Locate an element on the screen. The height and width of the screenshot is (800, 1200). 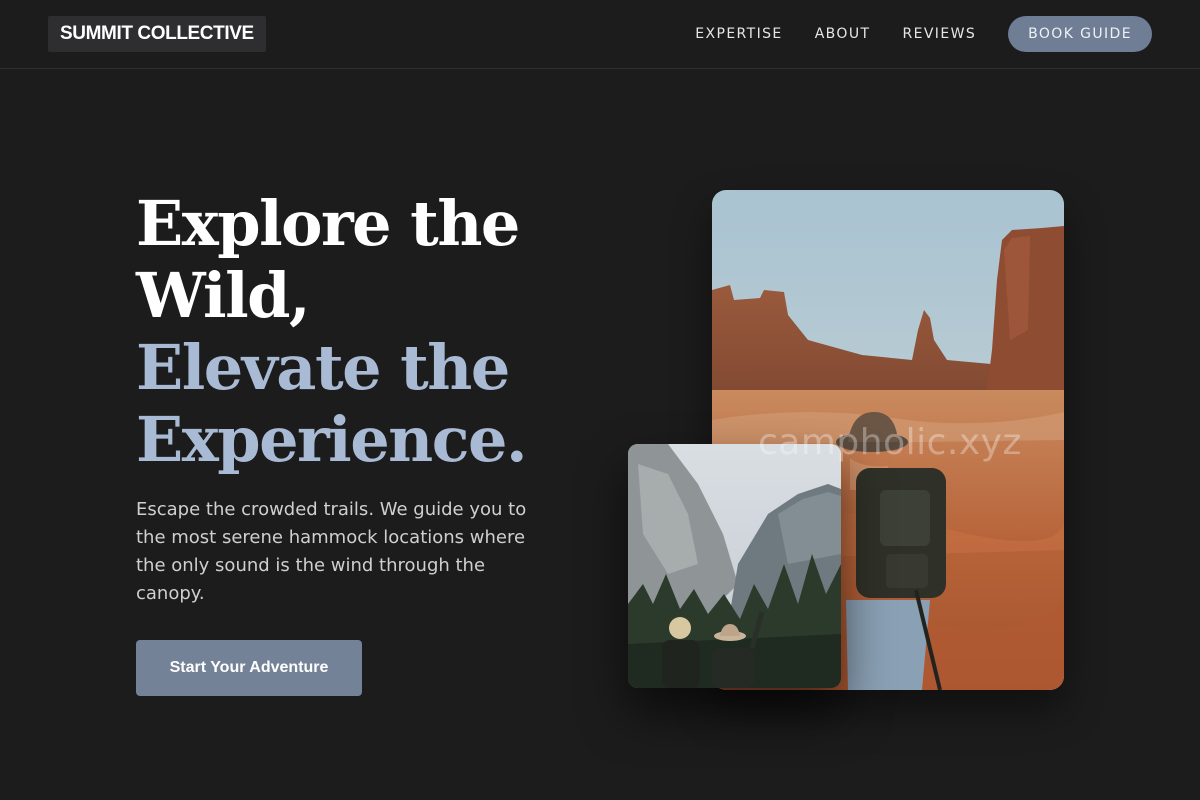
nav-link-reviews: REVIEWS is located at coordinates (939, 34).